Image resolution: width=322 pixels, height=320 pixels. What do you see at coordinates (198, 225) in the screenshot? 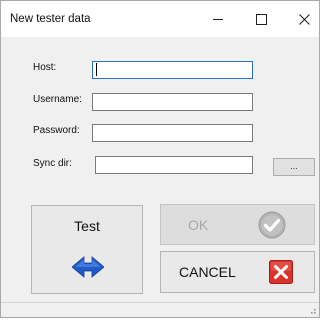
I see `ok-button-label: OK` at bounding box center [198, 225].